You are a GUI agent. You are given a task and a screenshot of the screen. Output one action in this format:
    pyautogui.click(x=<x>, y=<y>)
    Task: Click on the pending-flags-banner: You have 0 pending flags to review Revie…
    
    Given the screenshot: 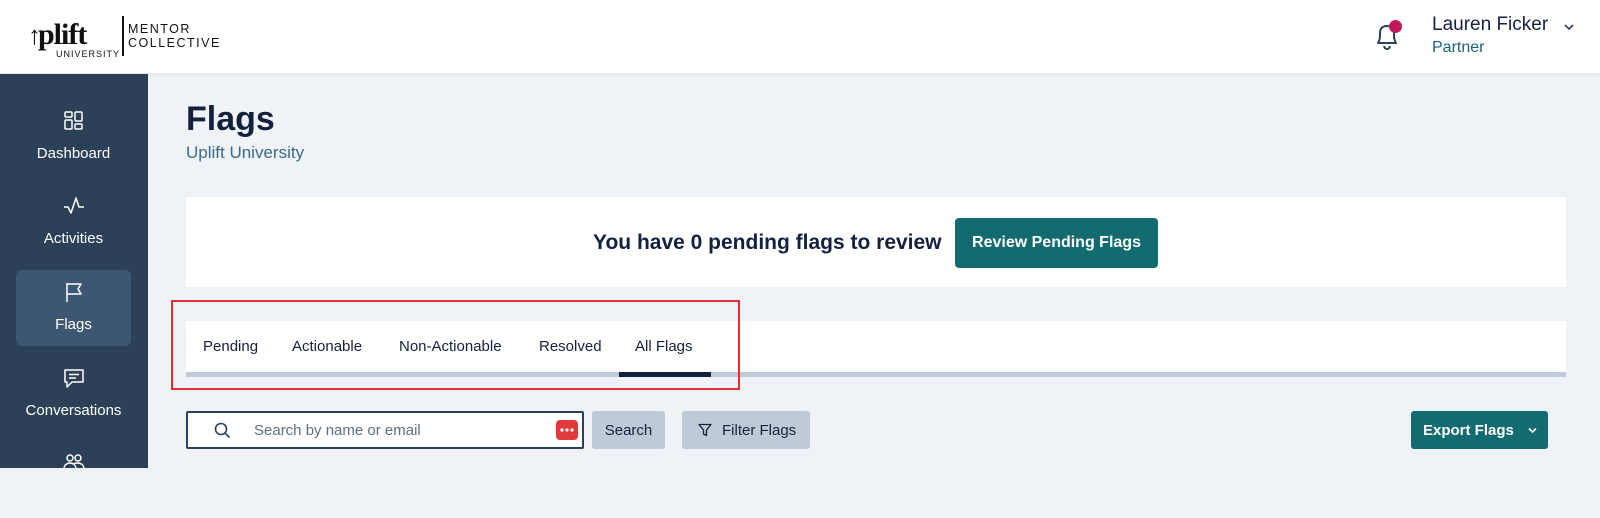 What is the action you would take?
    pyautogui.click(x=876, y=242)
    